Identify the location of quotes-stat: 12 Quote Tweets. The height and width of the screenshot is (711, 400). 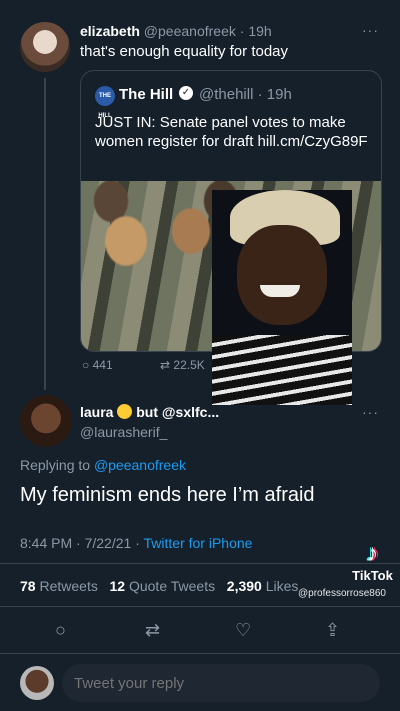
(163, 586).